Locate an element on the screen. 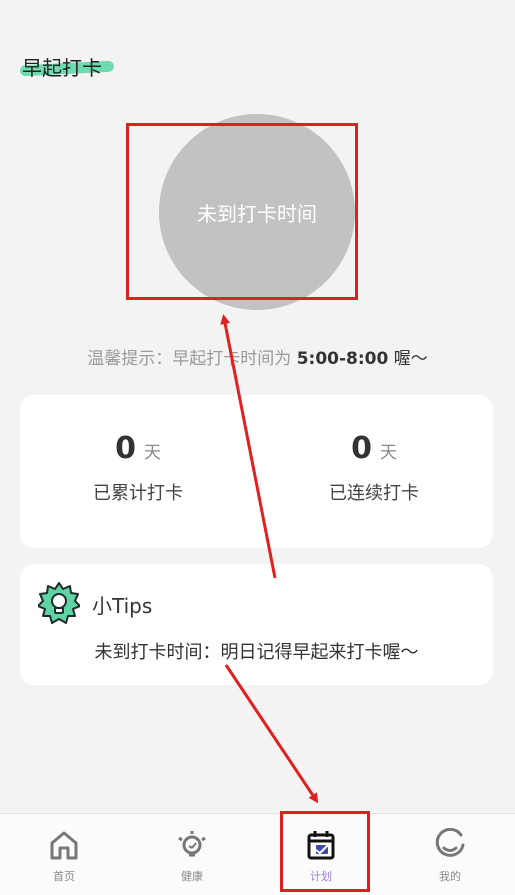 The width and height of the screenshot is (515, 895). lightbulb-badge-icon is located at coordinates (59, 603).